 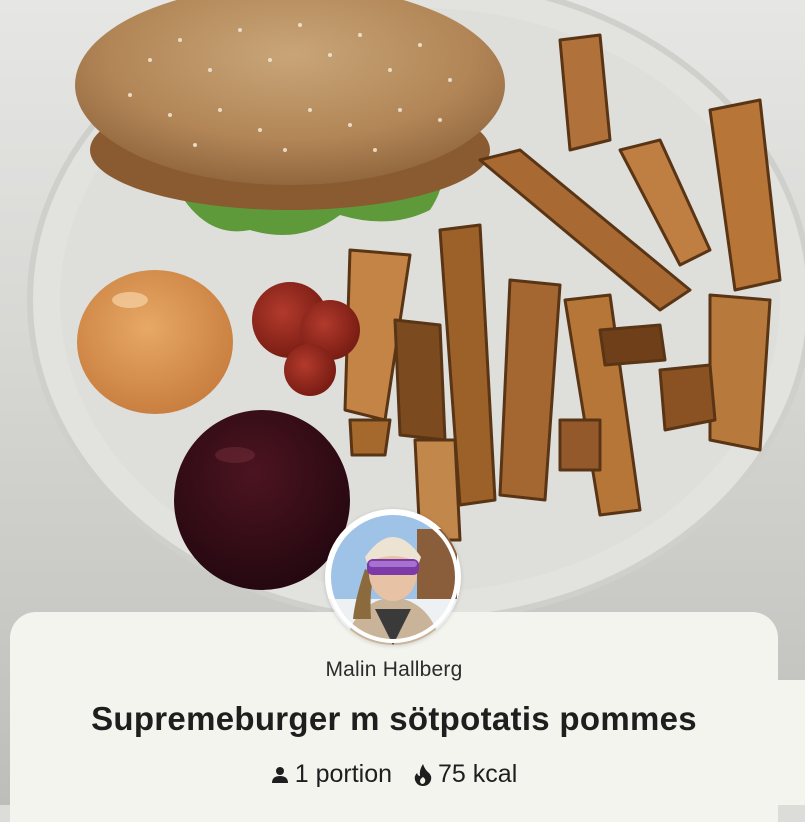 I want to click on recipe-meta: 1 portion 75 kcal, so click(x=394, y=774).